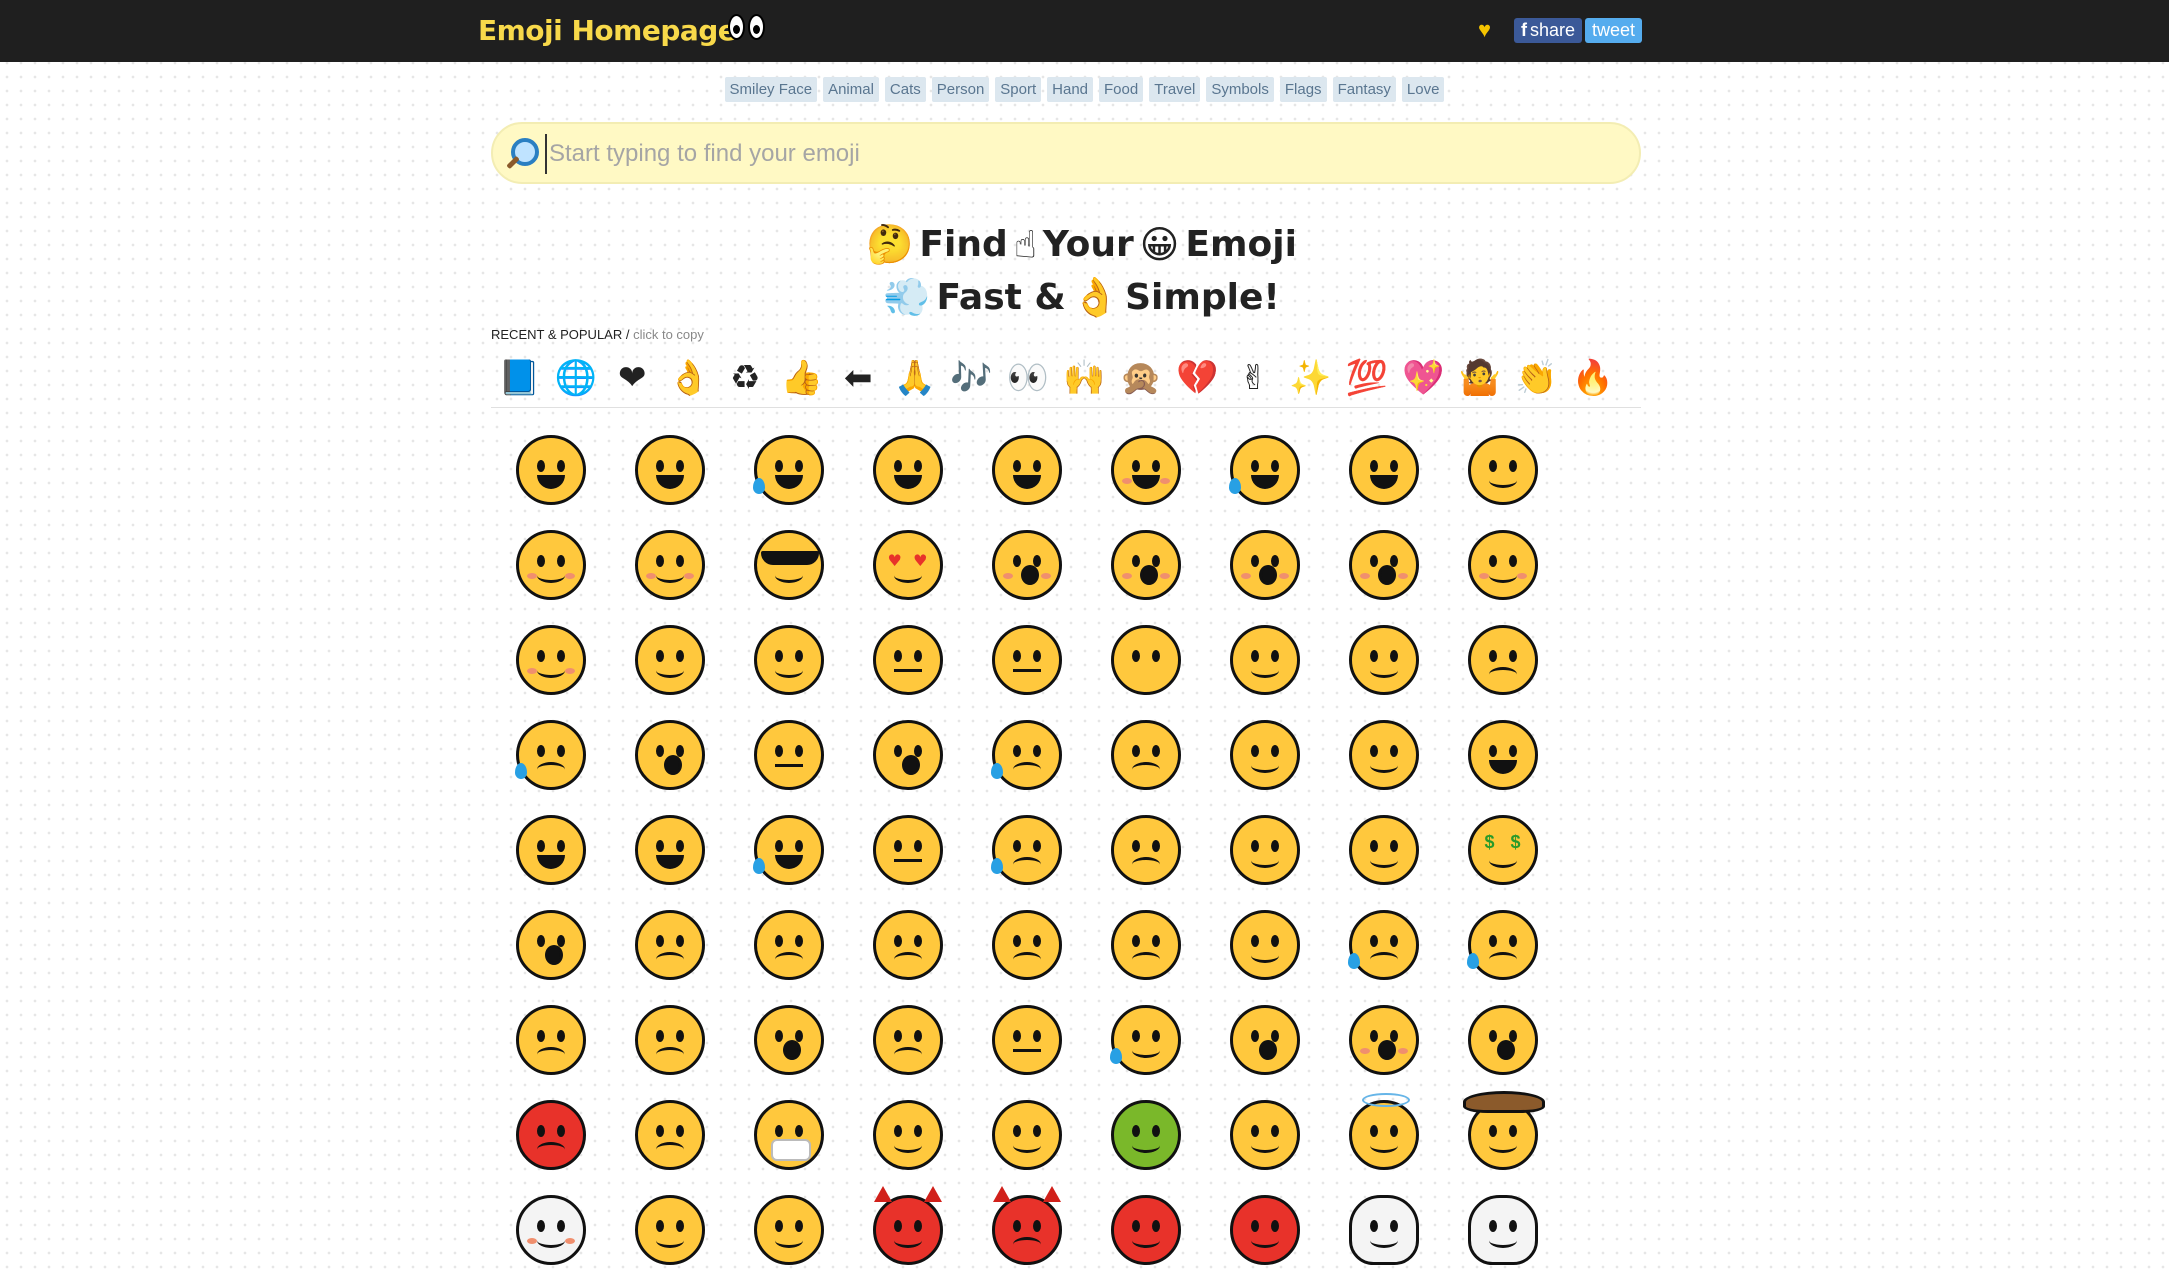 This screenshot has height=1277, width=2169. What do you see at coordinates (788, 564) in the screenshot?
I see `smiling-sunglasses-cell` at bounding box center [788, 564].